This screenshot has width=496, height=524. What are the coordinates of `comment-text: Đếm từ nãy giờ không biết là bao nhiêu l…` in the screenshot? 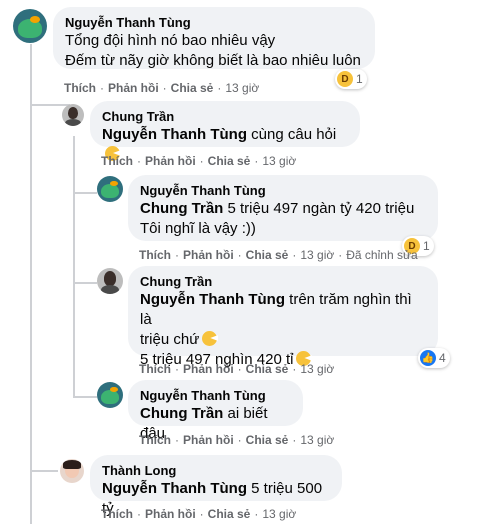 It's located at (213, 60).